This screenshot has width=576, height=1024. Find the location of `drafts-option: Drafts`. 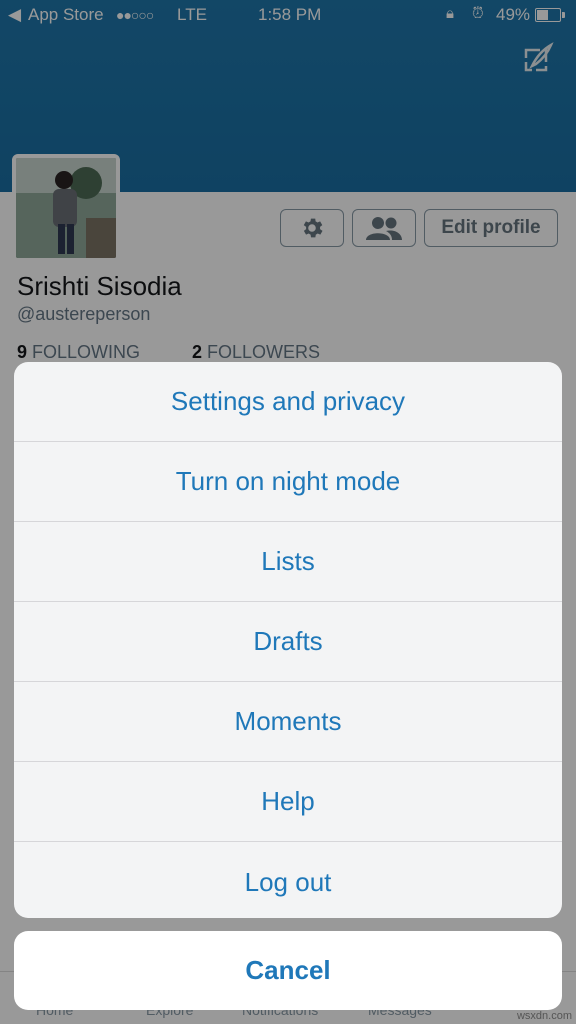

drafts-option: Drafts is located at coordinates (288, 642).